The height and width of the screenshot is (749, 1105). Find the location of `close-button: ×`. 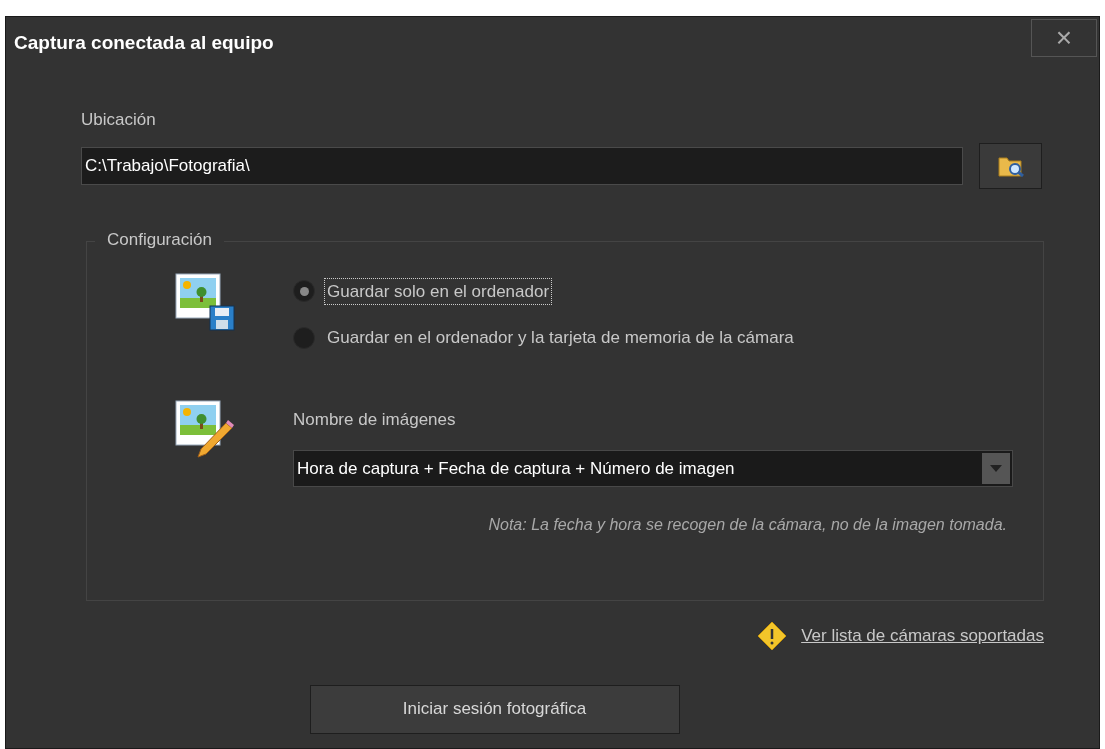

close-button: × is located at coordinates (1064, 38).